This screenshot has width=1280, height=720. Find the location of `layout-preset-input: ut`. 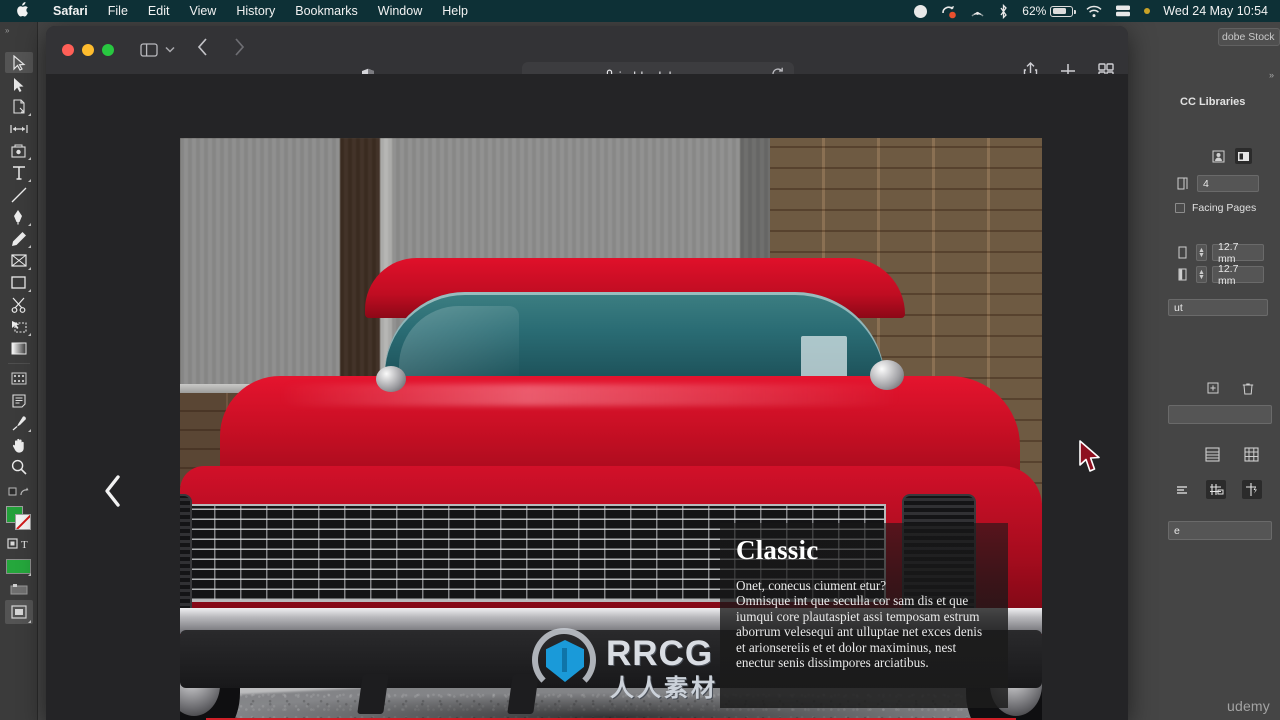

layout-preset-input: ut is located at coordinates (1218, 307).